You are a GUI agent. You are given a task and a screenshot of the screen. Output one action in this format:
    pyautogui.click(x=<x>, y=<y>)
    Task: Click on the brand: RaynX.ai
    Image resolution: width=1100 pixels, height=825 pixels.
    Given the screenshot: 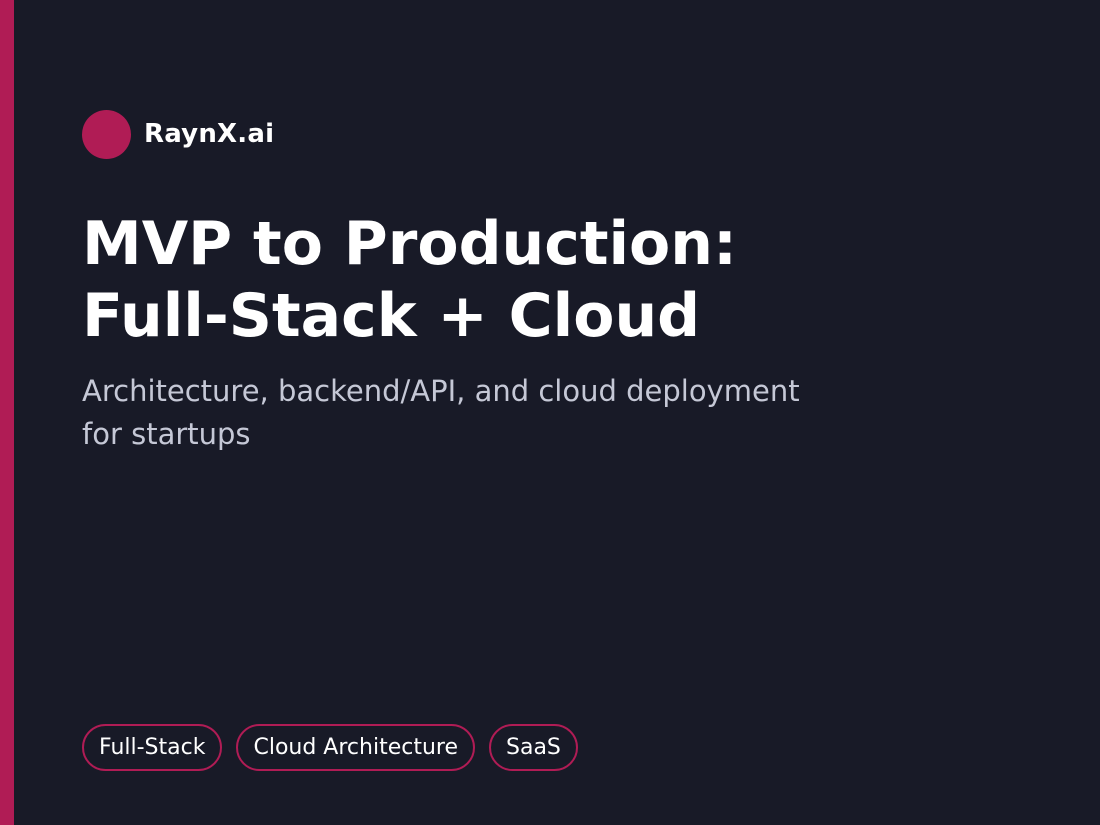 What is the action you would take?
    pyautogui.click(x=178, y=134)
    